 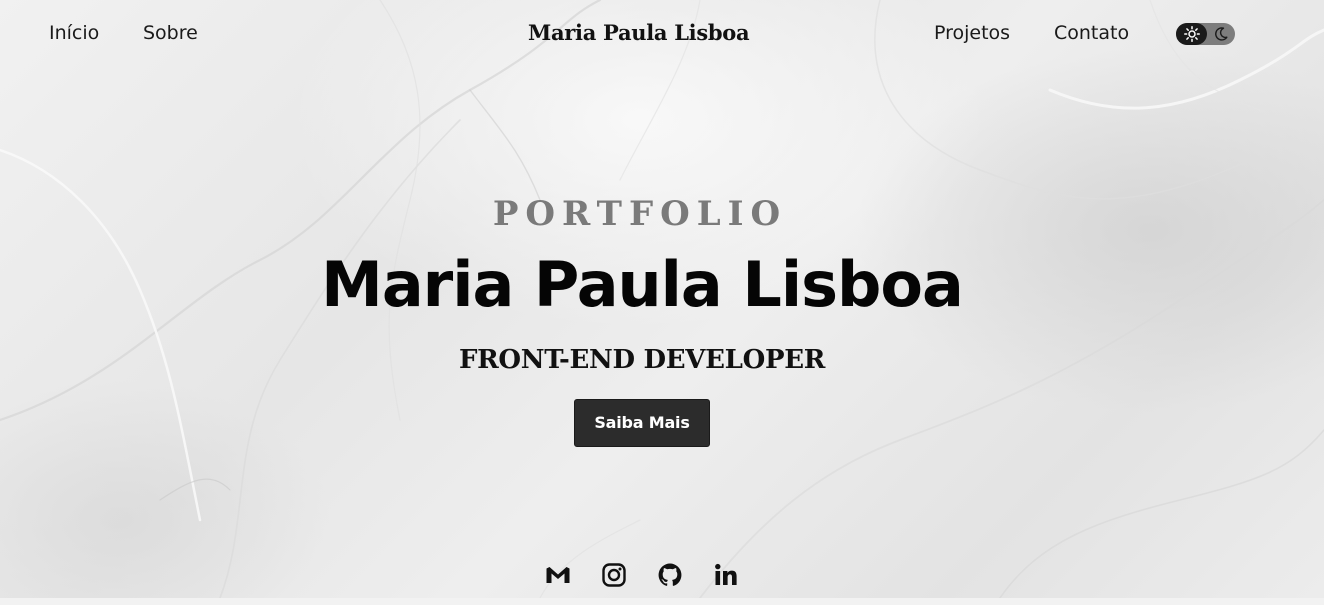 What do you see at coordinates (1205, 34) in the screenshot?
I see `theme-toggle` at bounding box center [1205, 34].